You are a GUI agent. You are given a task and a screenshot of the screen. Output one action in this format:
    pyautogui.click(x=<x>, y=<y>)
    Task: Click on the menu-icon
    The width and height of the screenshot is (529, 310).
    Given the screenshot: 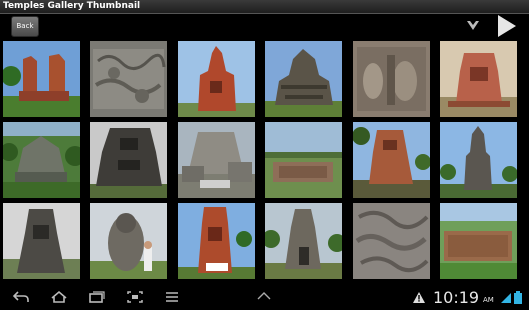 What is the action you would take?
    pyautogui.click(x=172, y=297)
    